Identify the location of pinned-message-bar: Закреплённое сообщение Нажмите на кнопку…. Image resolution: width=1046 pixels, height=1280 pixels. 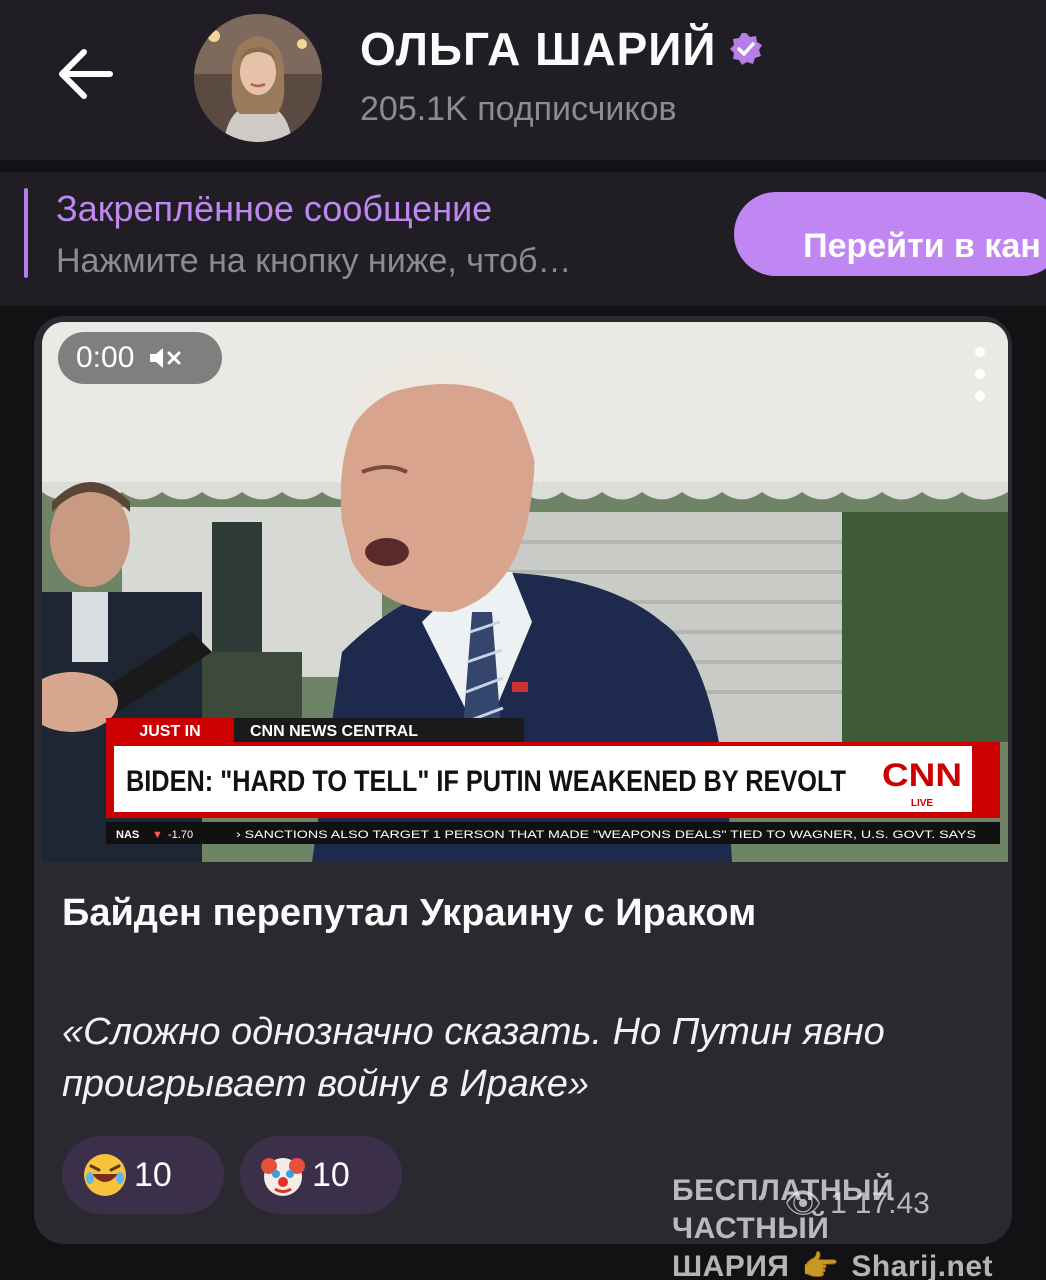
(523, 239).